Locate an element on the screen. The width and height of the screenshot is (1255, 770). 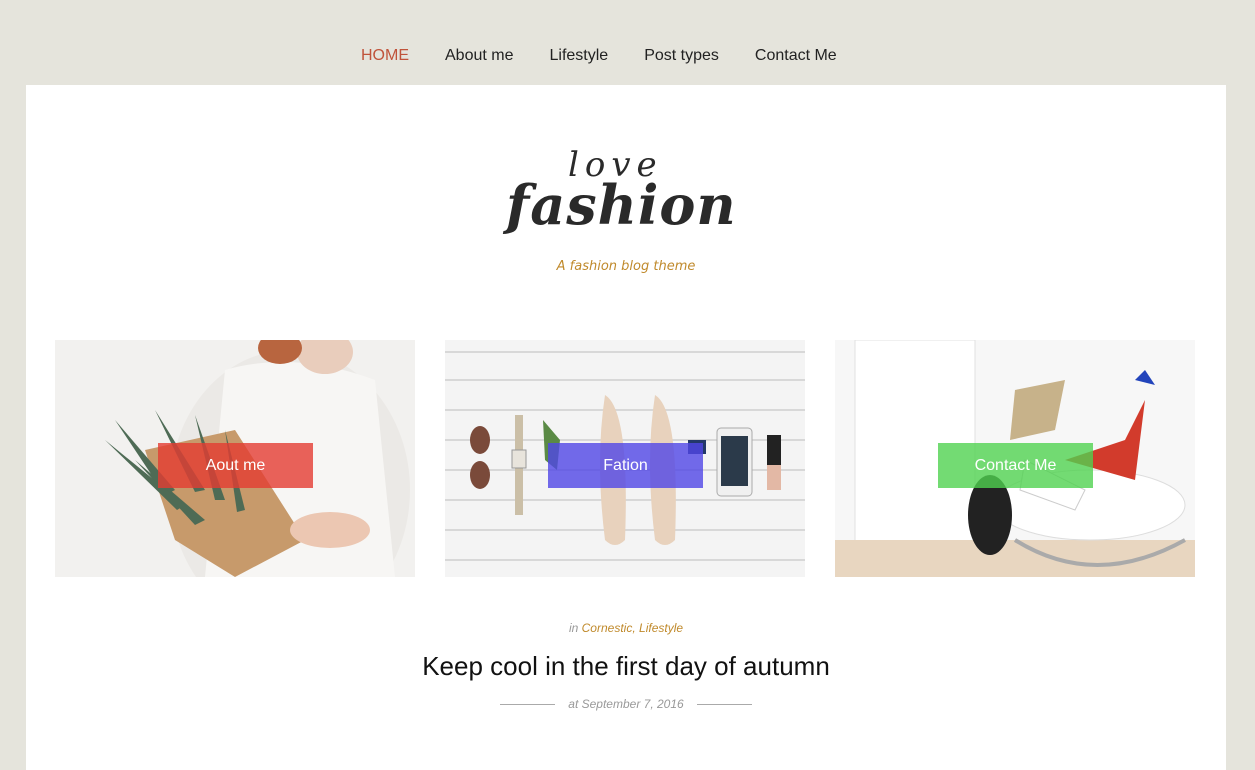
category-link-cornestic: Cornestic is located at coordinates (607, 628).